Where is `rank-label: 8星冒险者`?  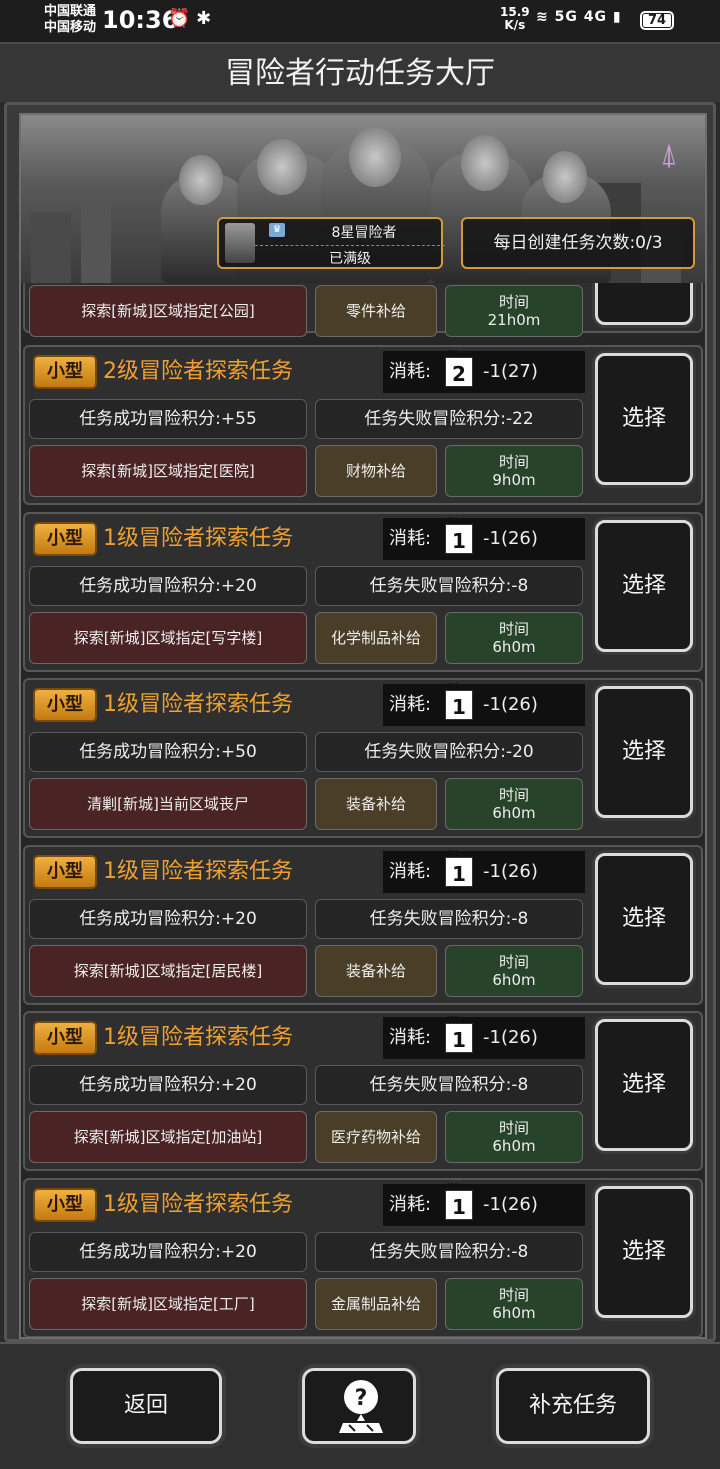
rank-label: 8星冒险者 is located at coordinates (364, 233).